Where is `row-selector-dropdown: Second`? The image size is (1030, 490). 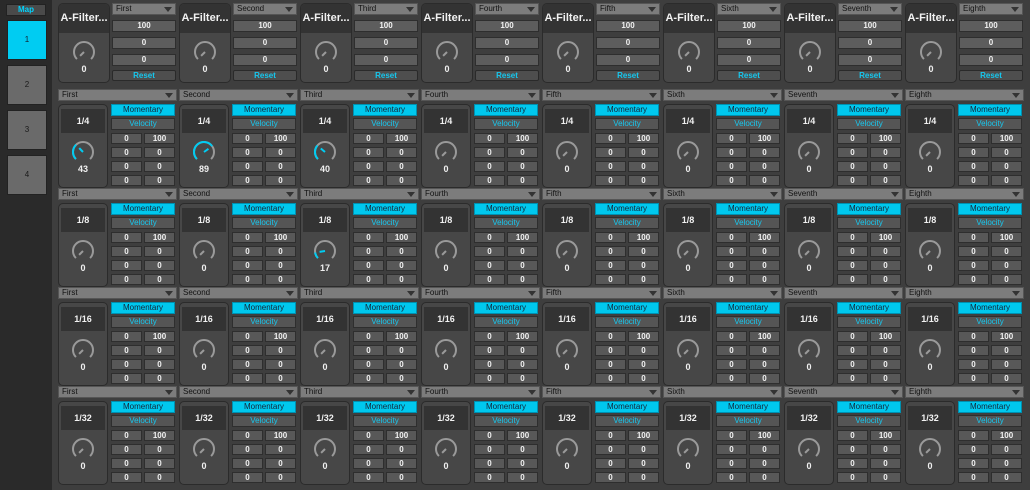 row-selector-dropdown: Second is located at coordinates (238, 392).